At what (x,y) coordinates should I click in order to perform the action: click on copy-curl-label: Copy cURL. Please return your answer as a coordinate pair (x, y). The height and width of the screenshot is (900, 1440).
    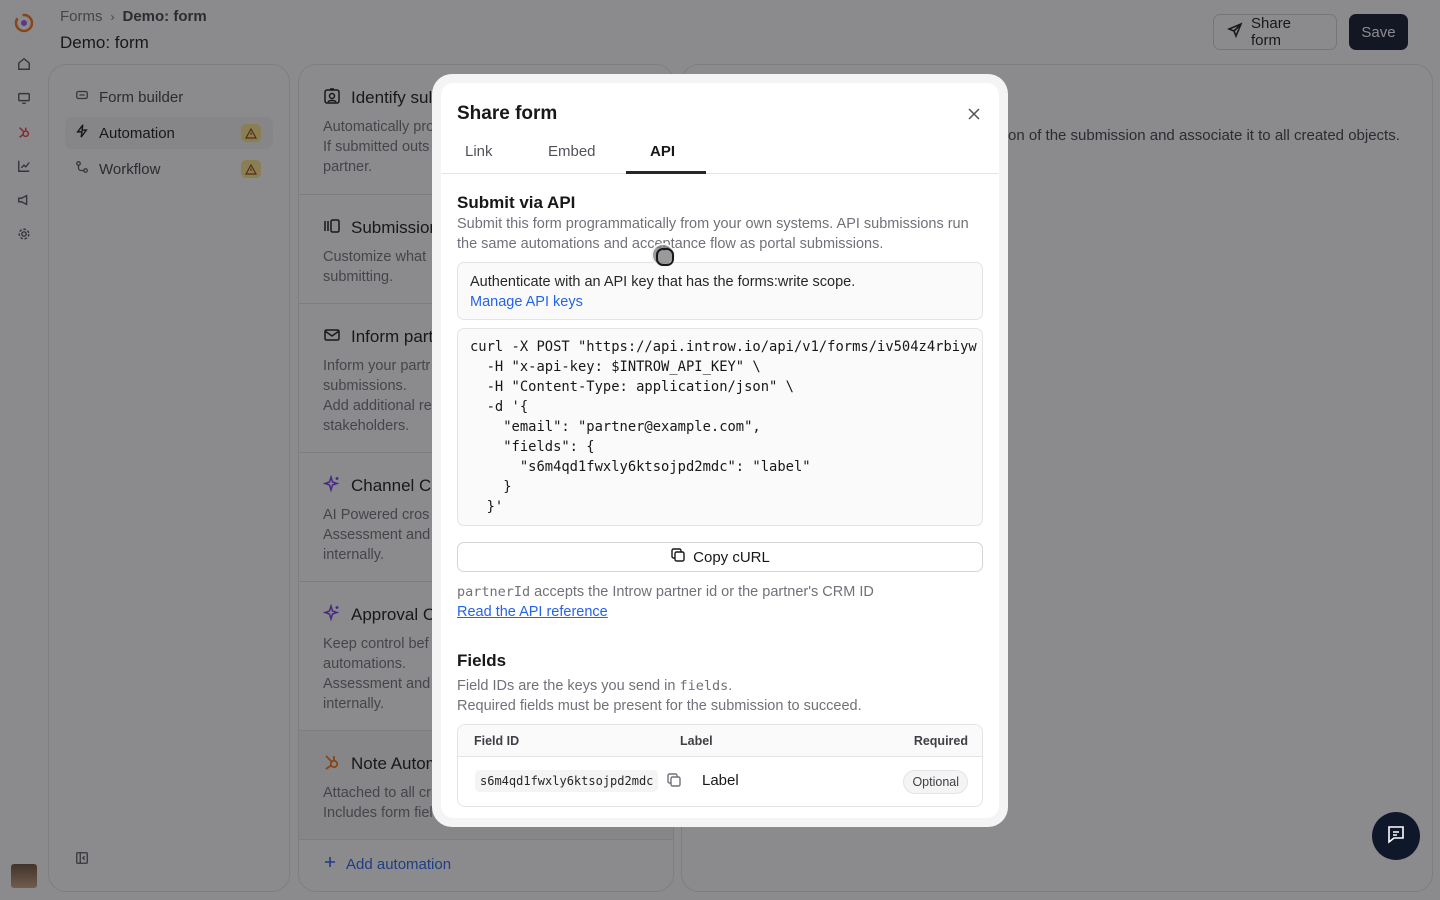
    Looking at the image, I should click on (731, 557).